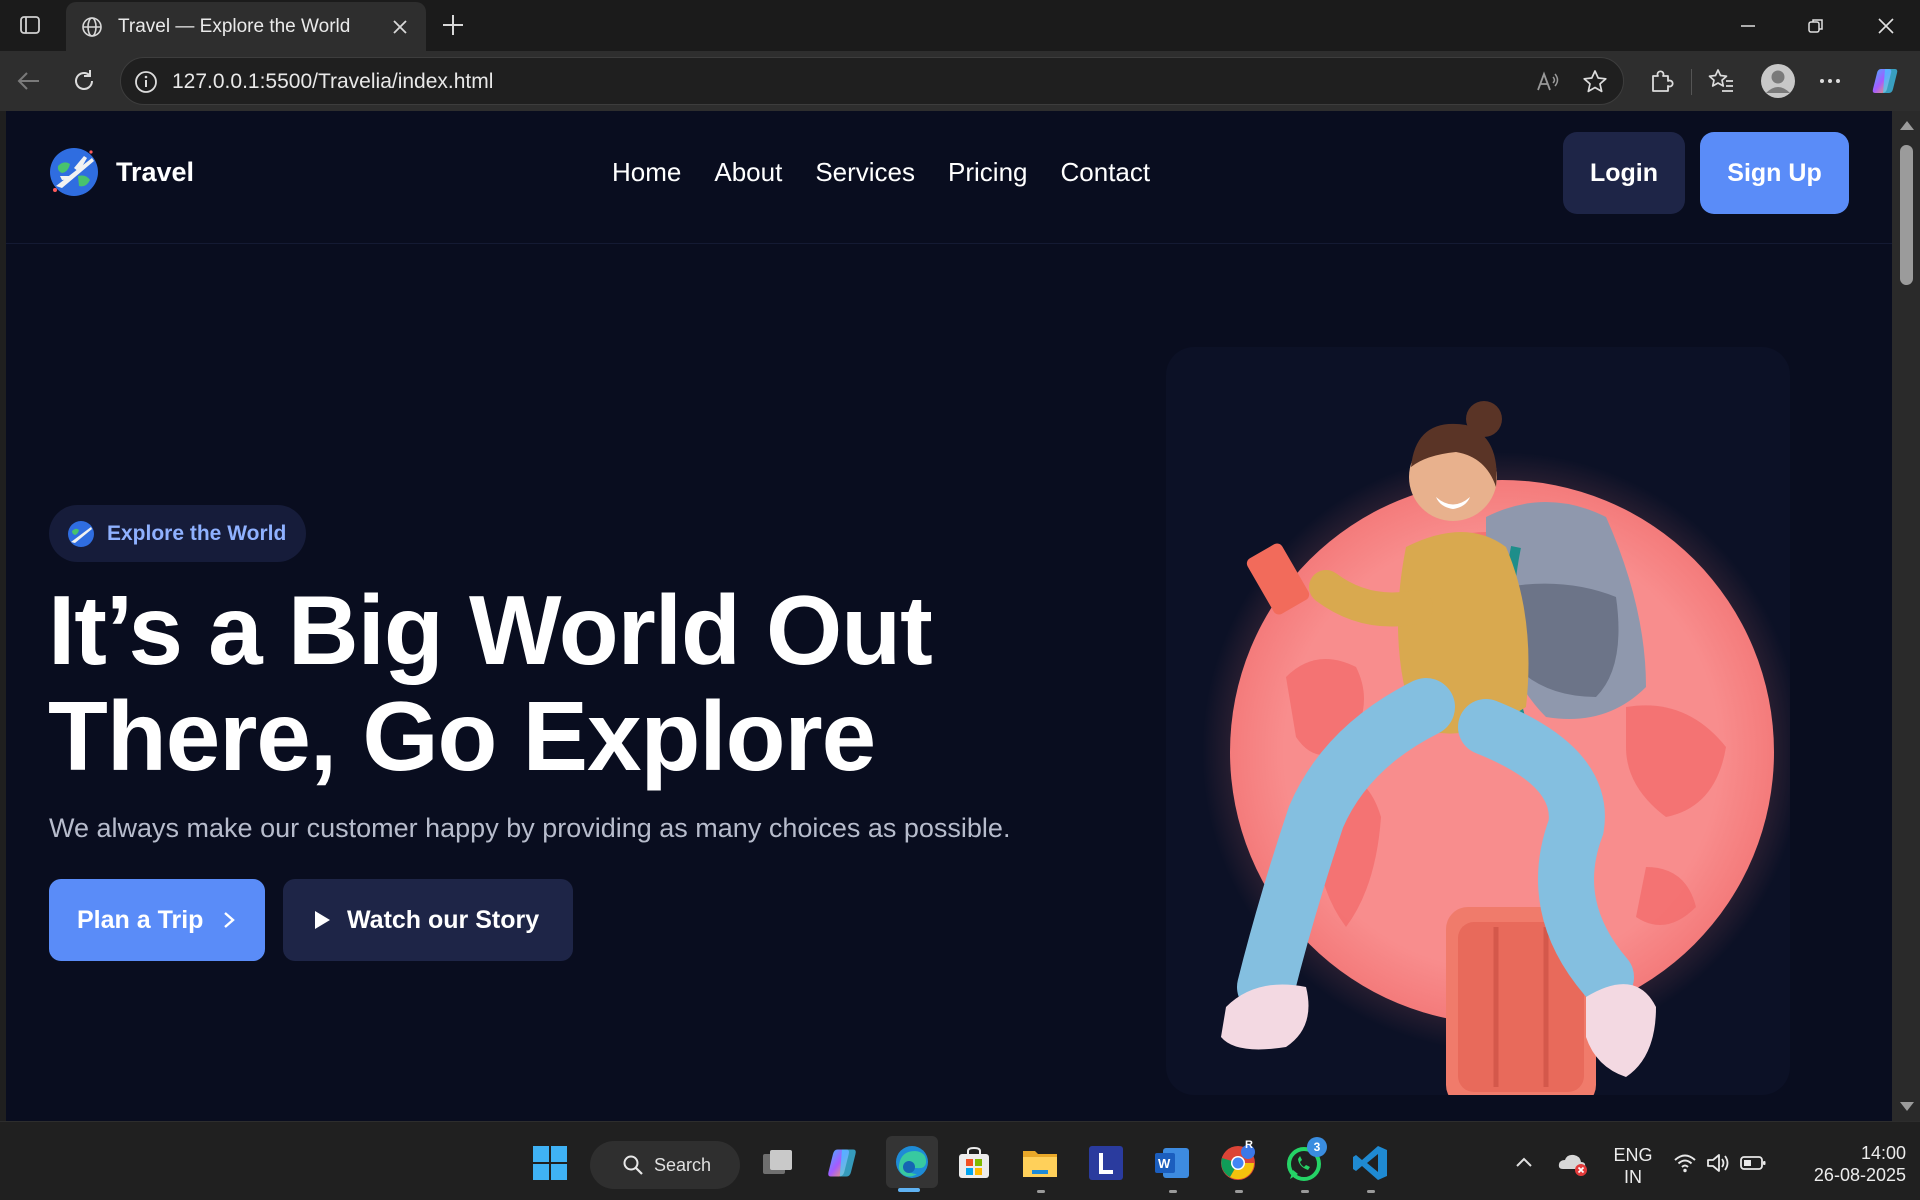  What do you see at coordinates (1624, 173) in the screenshot?
I see `login-button: Login` at bounding box center [1624, 173].